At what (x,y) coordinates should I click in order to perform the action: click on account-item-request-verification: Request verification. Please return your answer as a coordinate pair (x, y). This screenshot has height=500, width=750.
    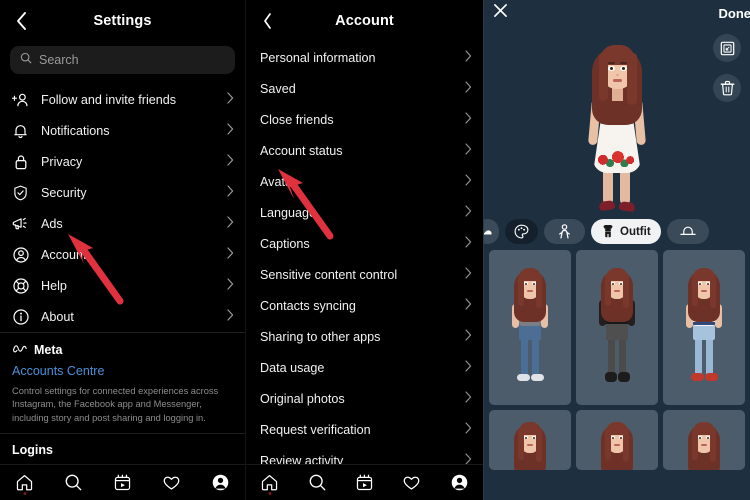
    Looking at the image, I should click on (364, 429).